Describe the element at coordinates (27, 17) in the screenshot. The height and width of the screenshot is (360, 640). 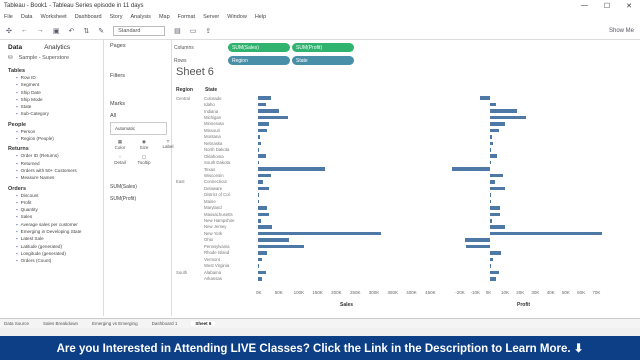
I see `menu-data: Data` at that location.